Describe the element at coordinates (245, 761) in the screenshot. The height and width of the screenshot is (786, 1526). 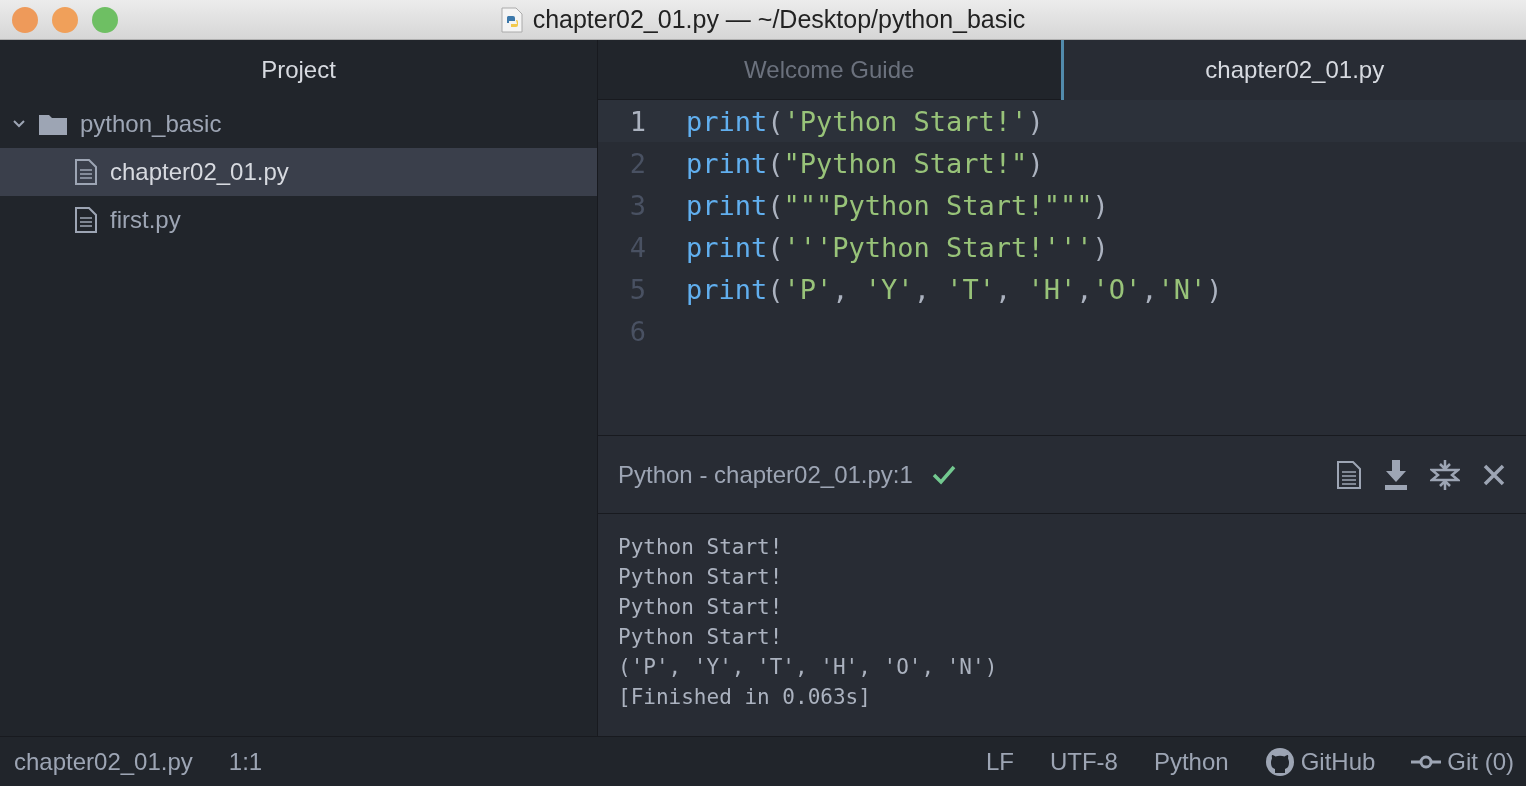
I see `cursor-position: 1:1` at that location.